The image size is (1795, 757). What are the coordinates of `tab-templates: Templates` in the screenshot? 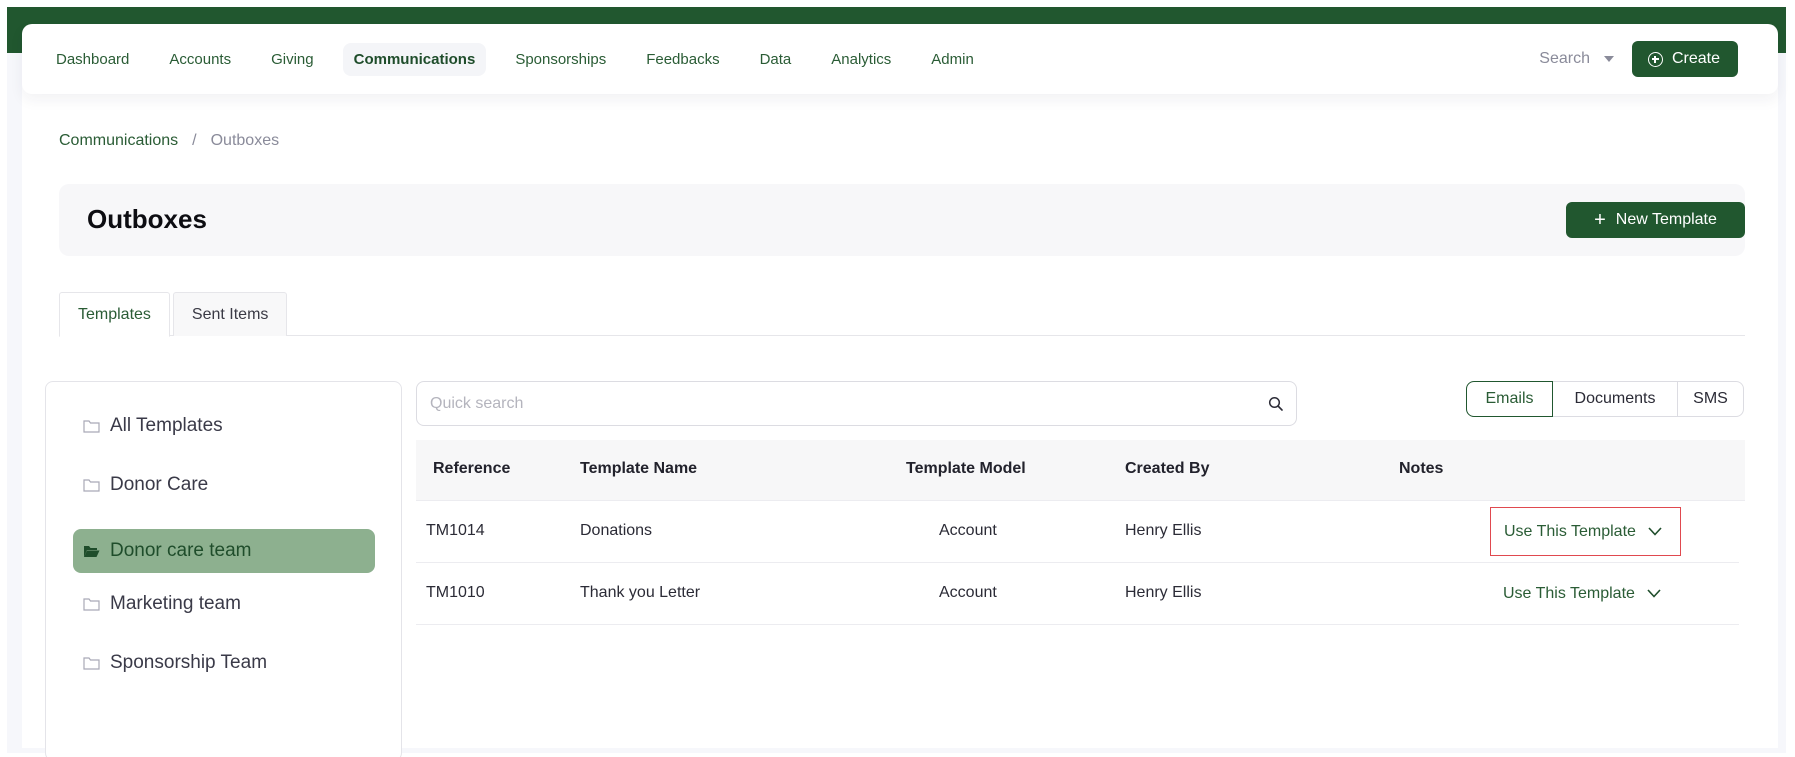 It's located at (114, 314).